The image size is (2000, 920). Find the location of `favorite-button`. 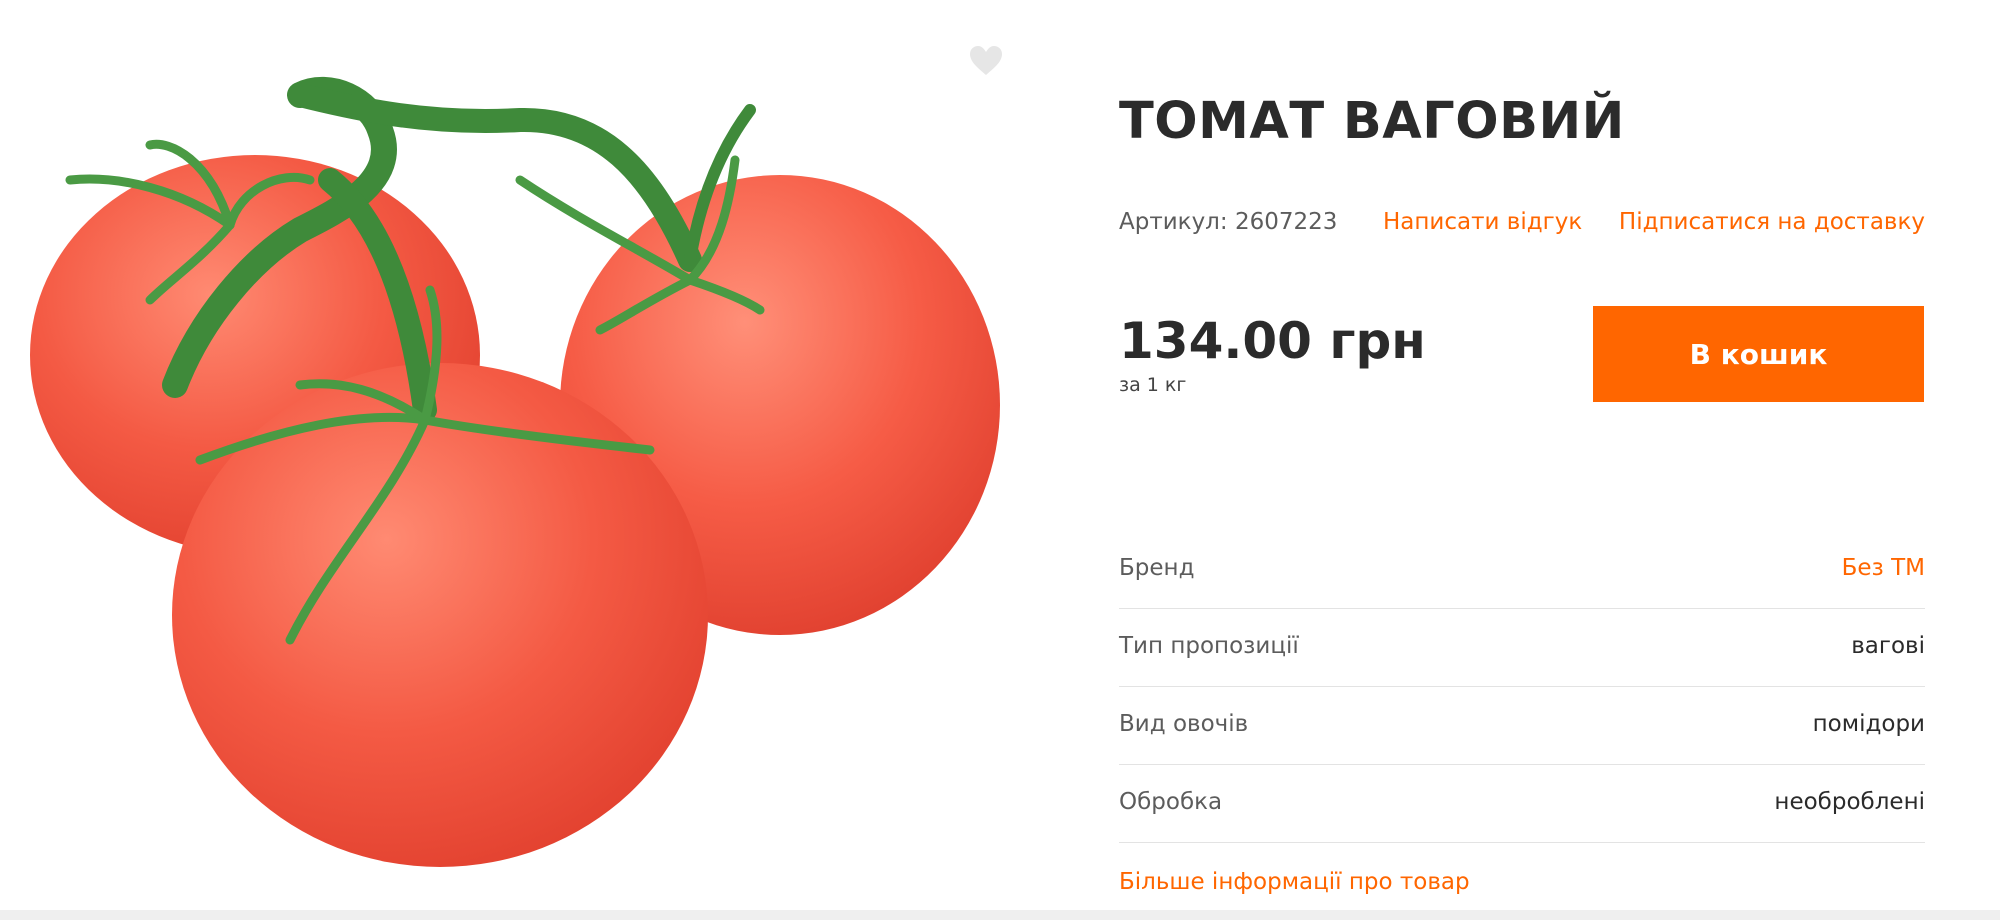

favorite-button is located at coordinates (986, 61).